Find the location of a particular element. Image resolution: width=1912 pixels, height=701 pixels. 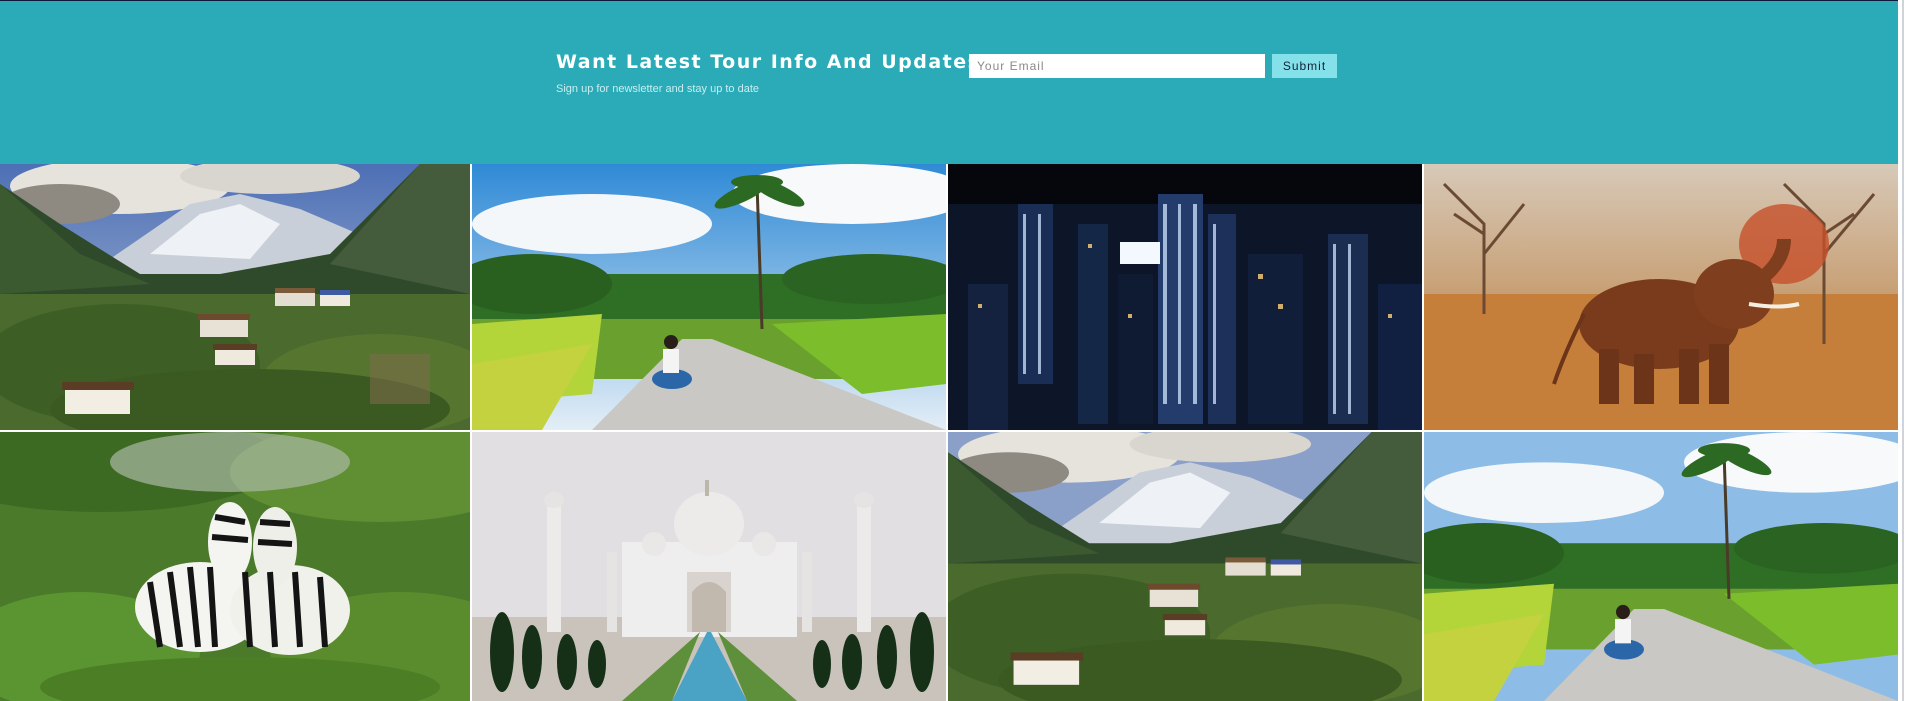

gallery-image-mountain-village is located at coordinates (235, 297).